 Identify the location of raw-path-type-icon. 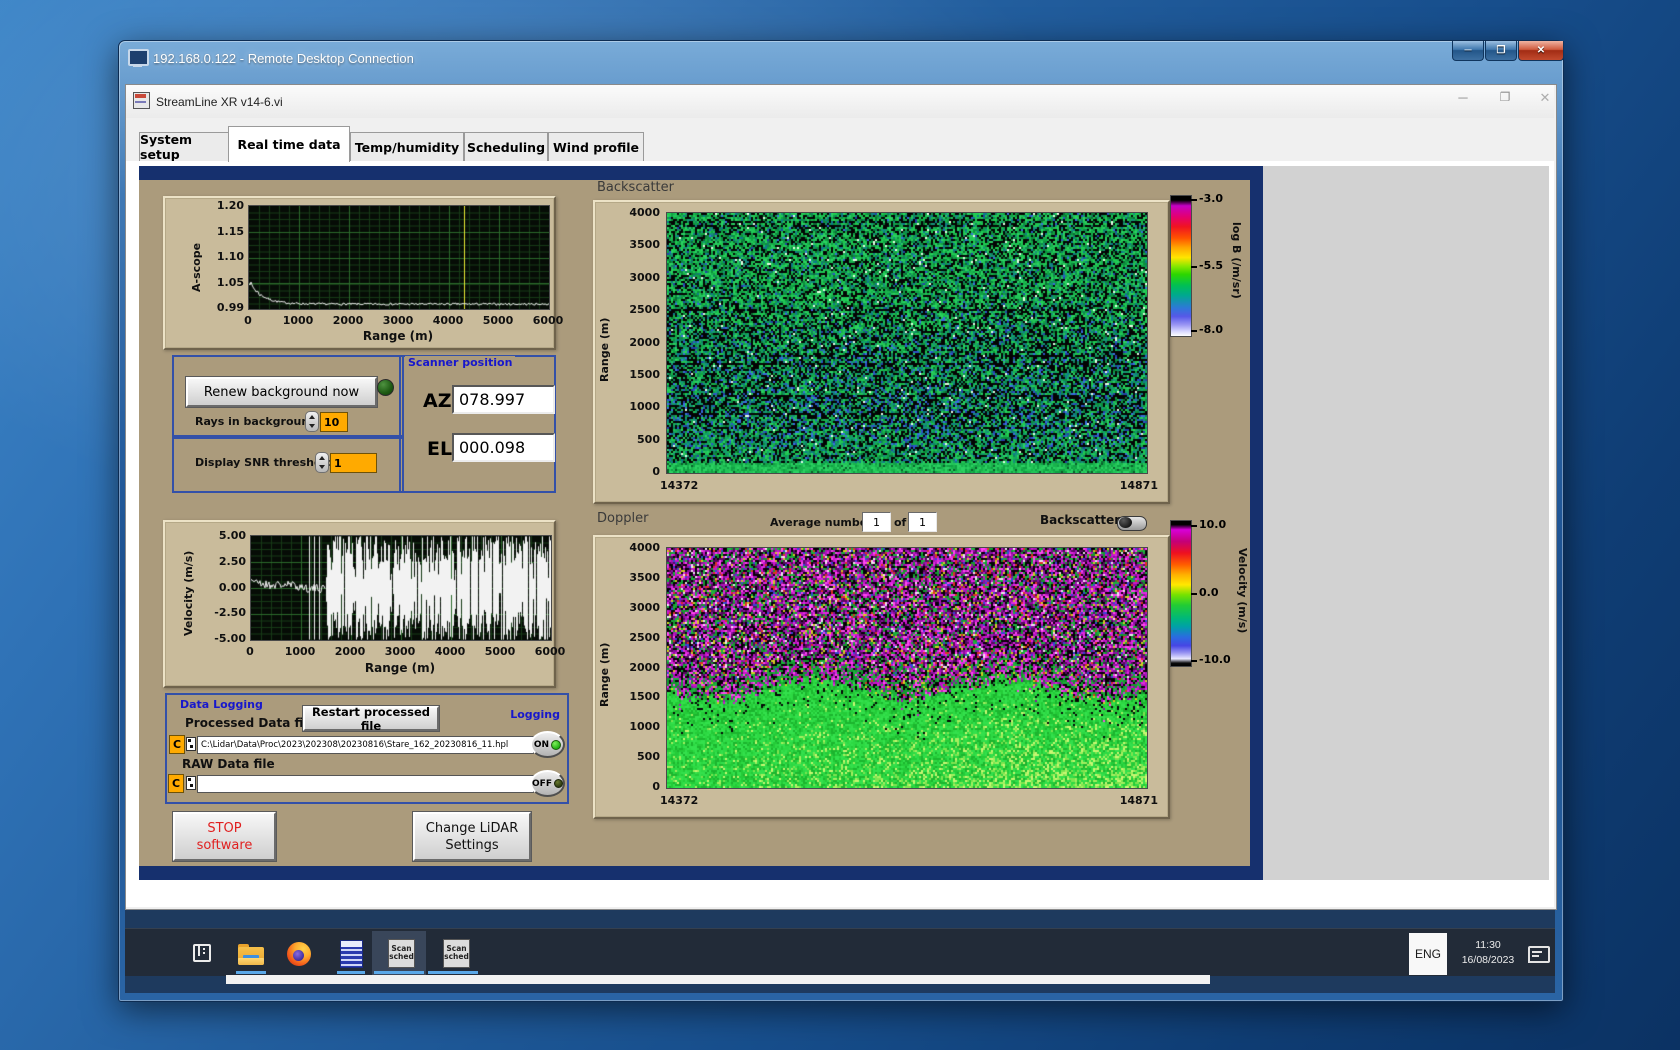
(191, 783).